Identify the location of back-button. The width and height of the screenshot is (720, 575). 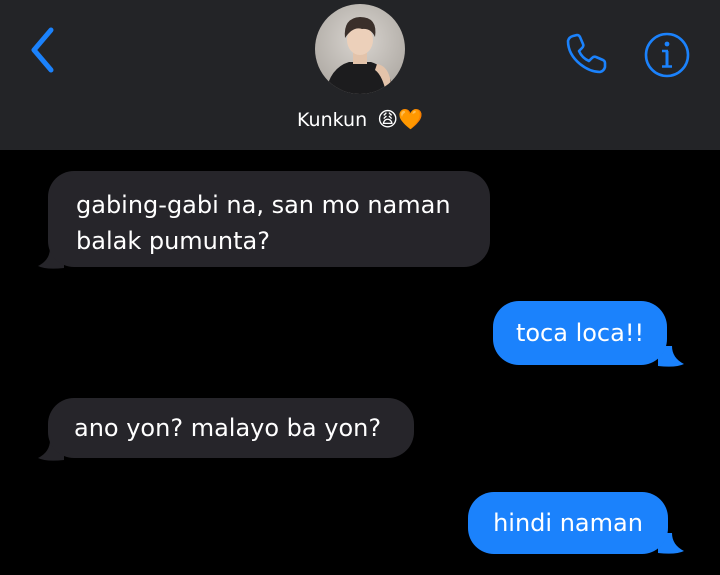
(43, 50).